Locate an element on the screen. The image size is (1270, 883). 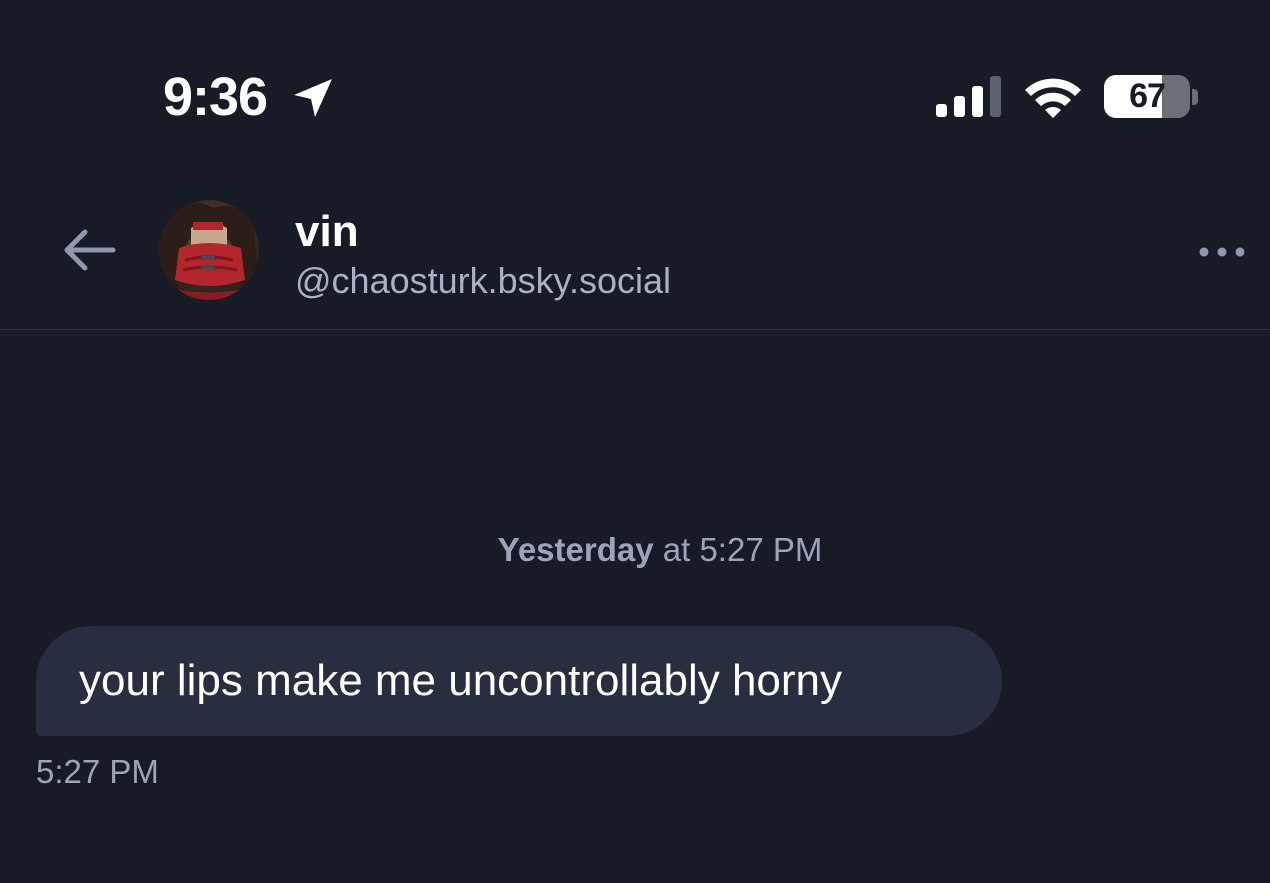
arrow-left-icon is located at coordinates (90, 250).